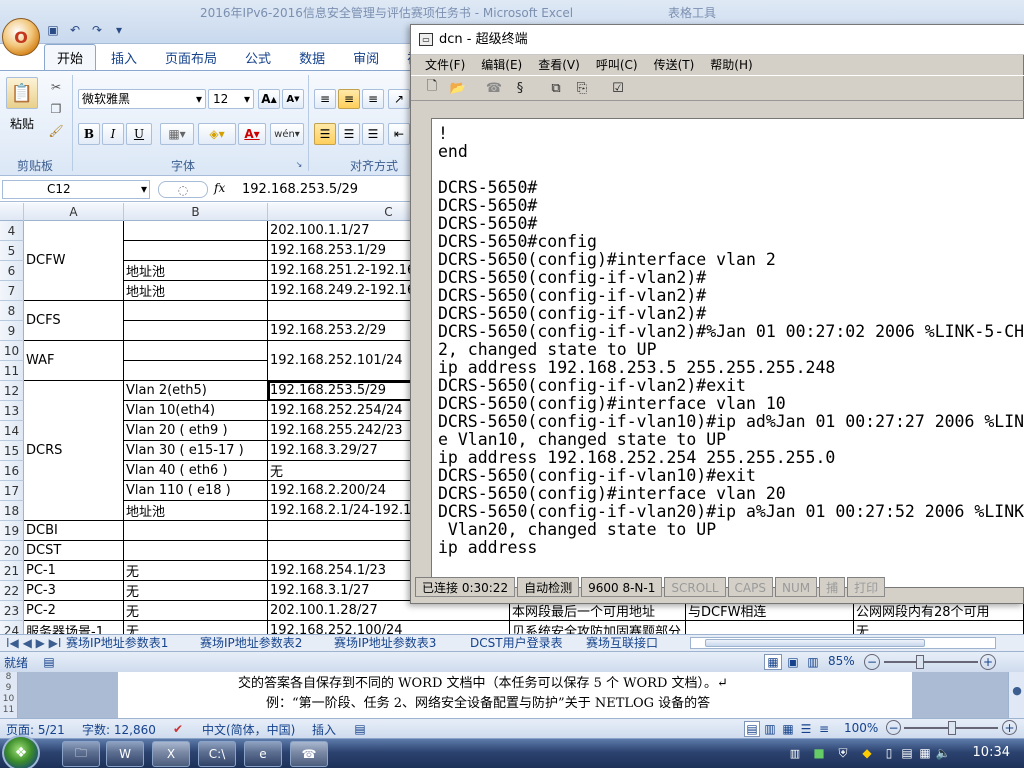 Image resolution: width=1024 pixels, height=768 pixels. What do you see at coordinates (219, 188) in the screenshot?
I see `insert-function-icon: fx` at bounding box center [219, 188].